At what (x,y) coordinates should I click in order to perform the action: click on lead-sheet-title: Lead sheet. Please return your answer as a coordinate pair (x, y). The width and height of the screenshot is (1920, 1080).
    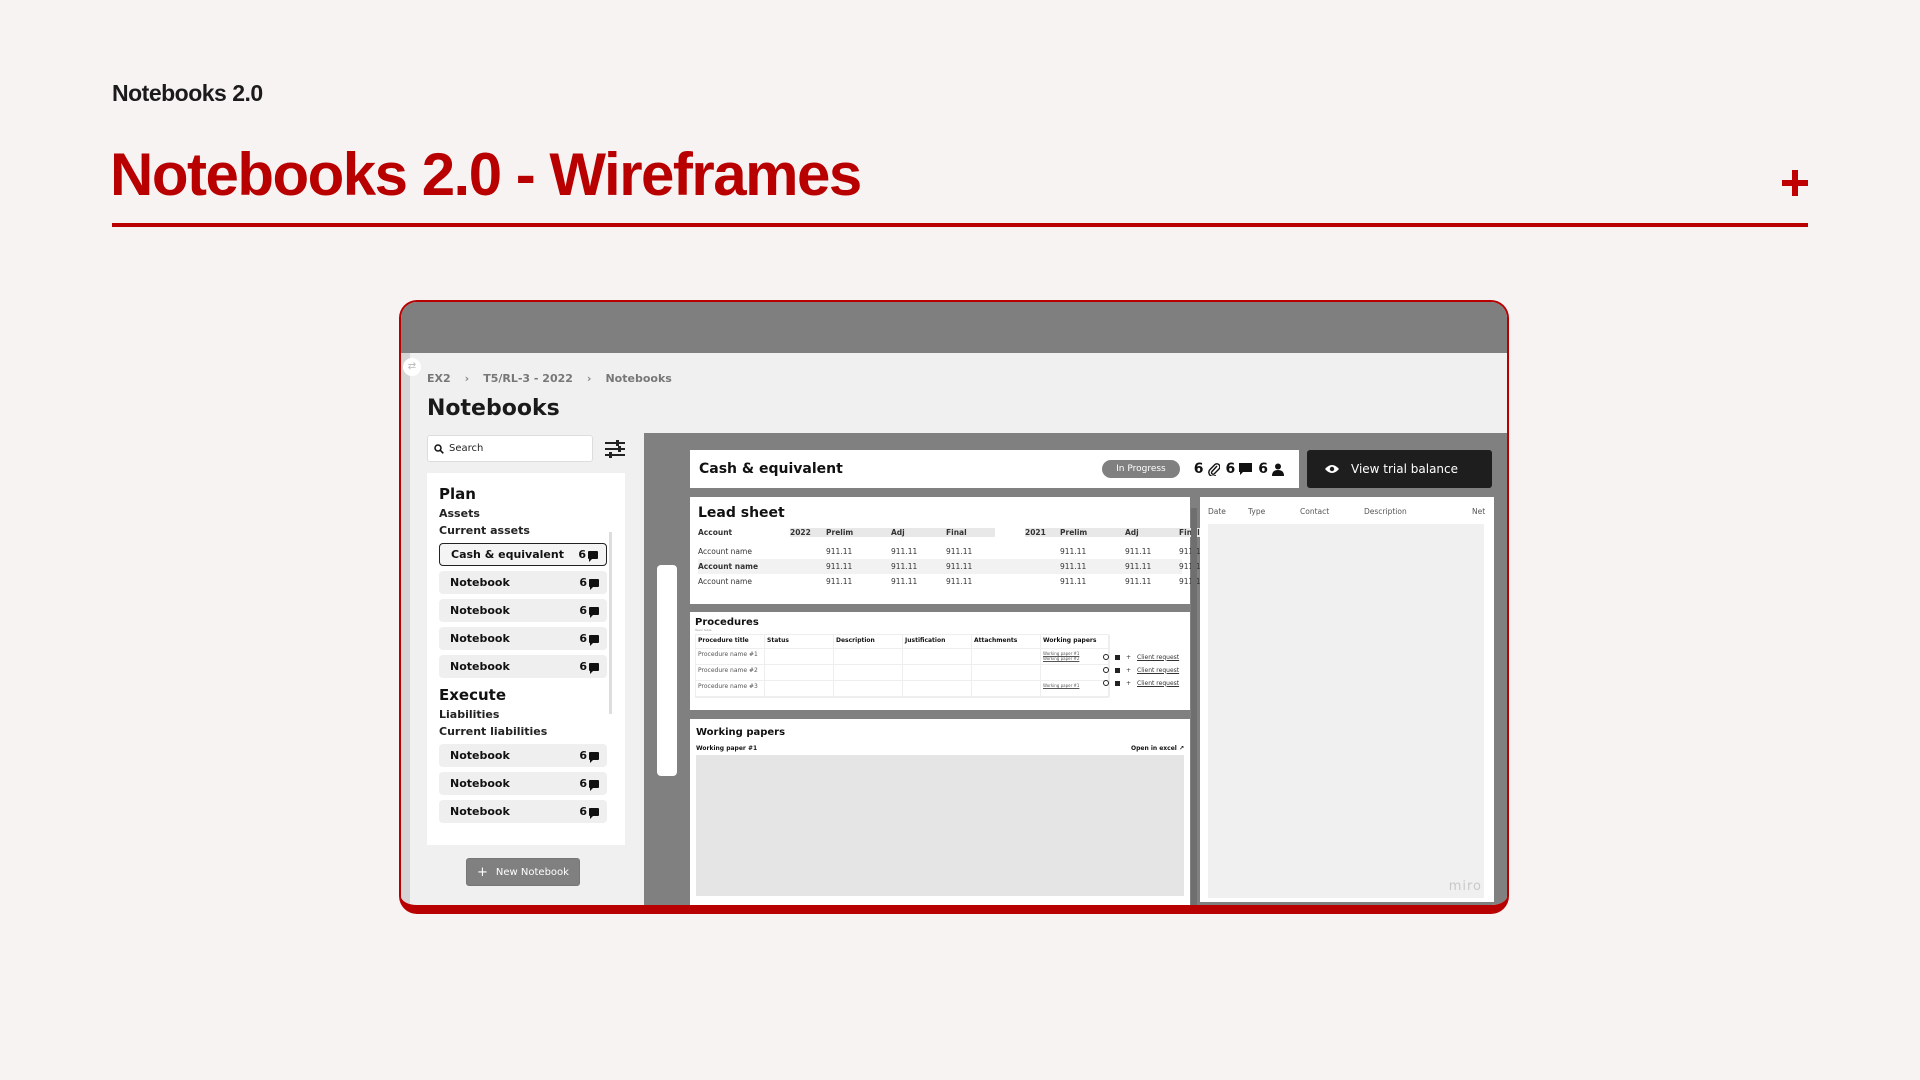
    Looking at the image, I should click on (741, 513).